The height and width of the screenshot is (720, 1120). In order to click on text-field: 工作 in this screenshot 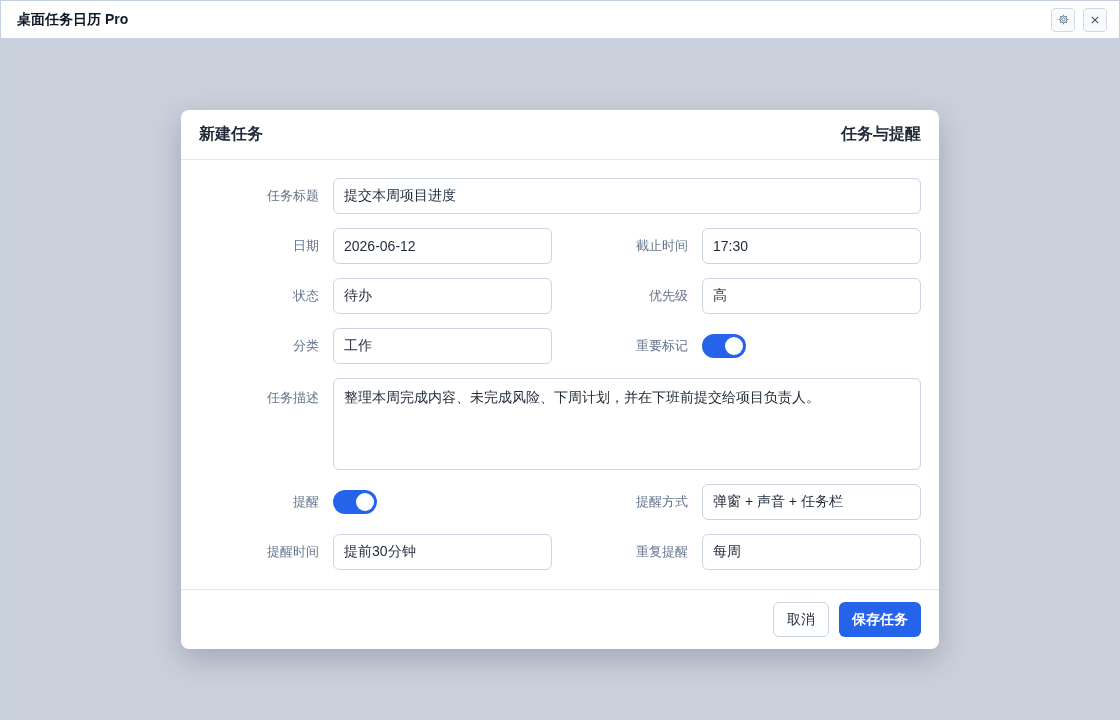, I will do `click(442, 345)`.